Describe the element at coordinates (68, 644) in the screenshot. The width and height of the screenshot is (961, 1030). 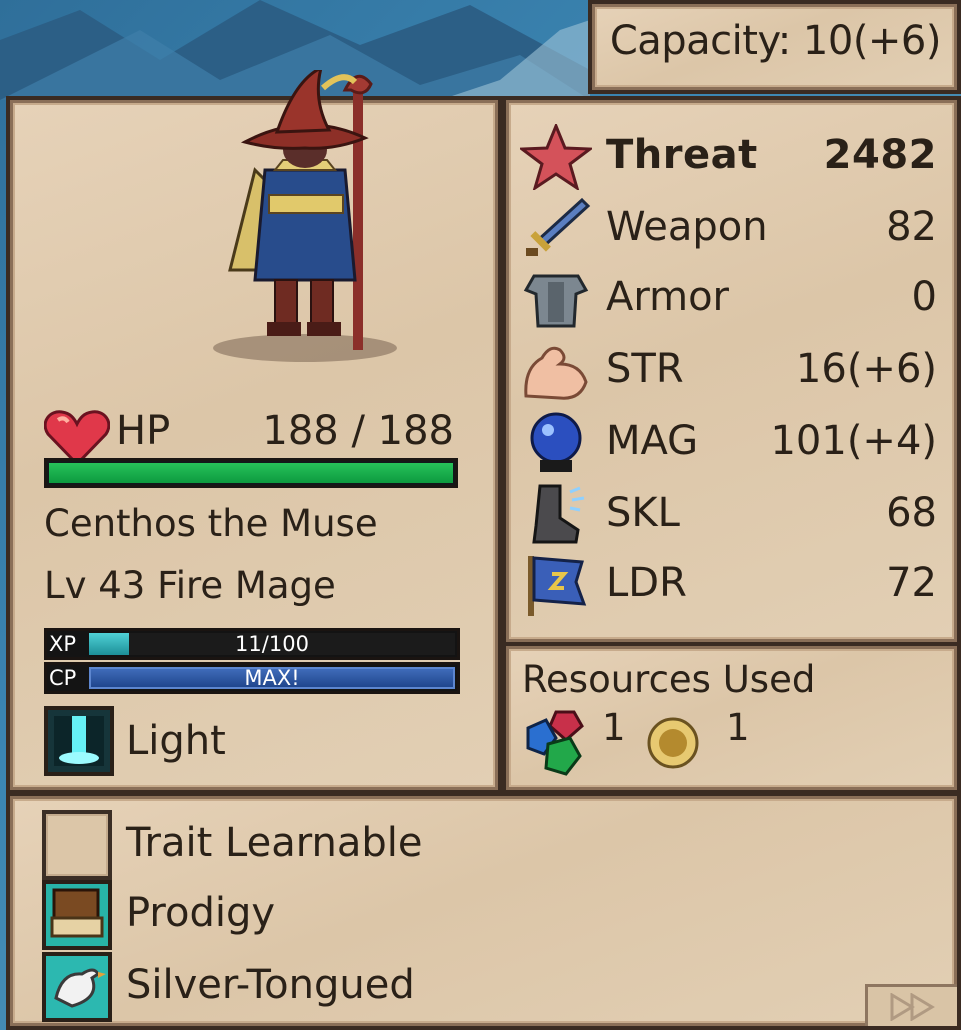
I see `xp-tag: XP` at that location.